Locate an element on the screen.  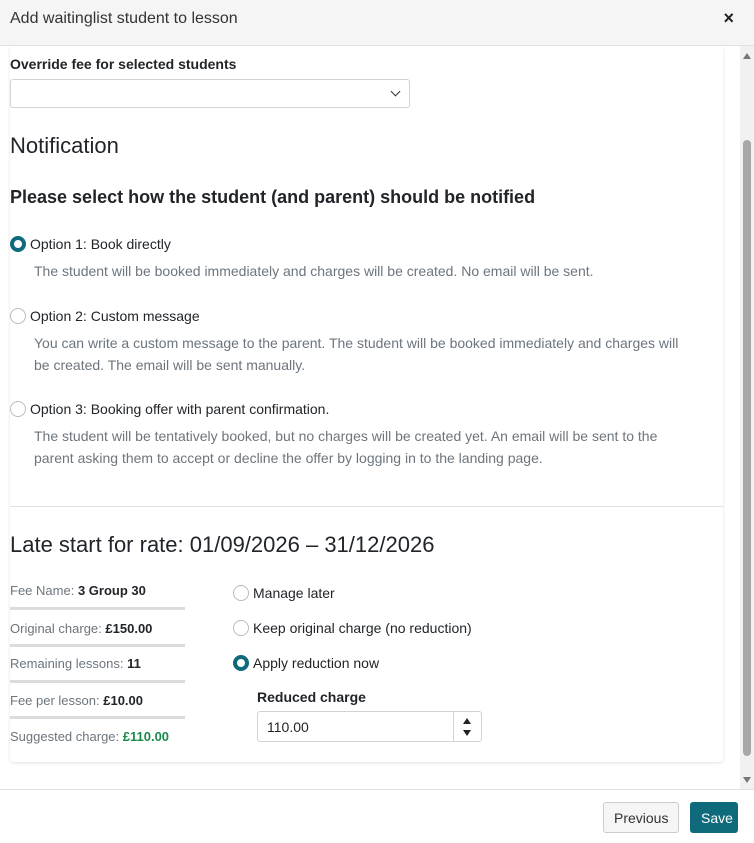
quantity-stepper is located at coordinates (467, 726).